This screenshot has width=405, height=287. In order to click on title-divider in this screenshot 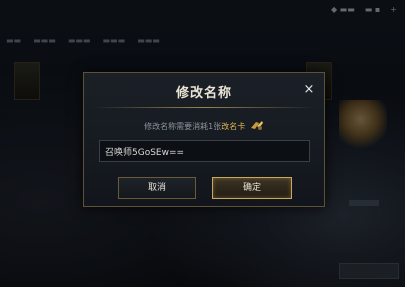, I will do `click(204, 107)`.